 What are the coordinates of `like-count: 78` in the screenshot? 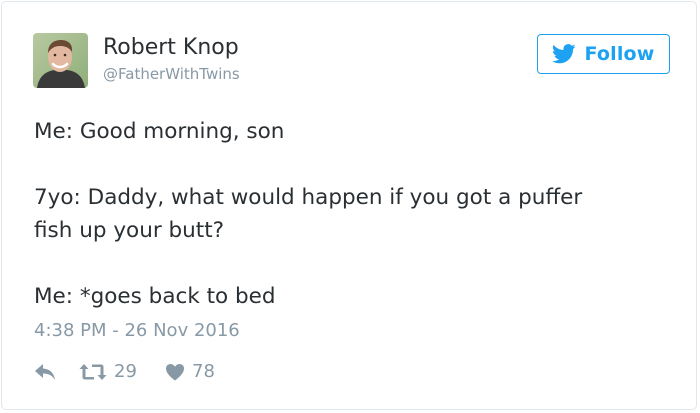 It's located at (203, 371).